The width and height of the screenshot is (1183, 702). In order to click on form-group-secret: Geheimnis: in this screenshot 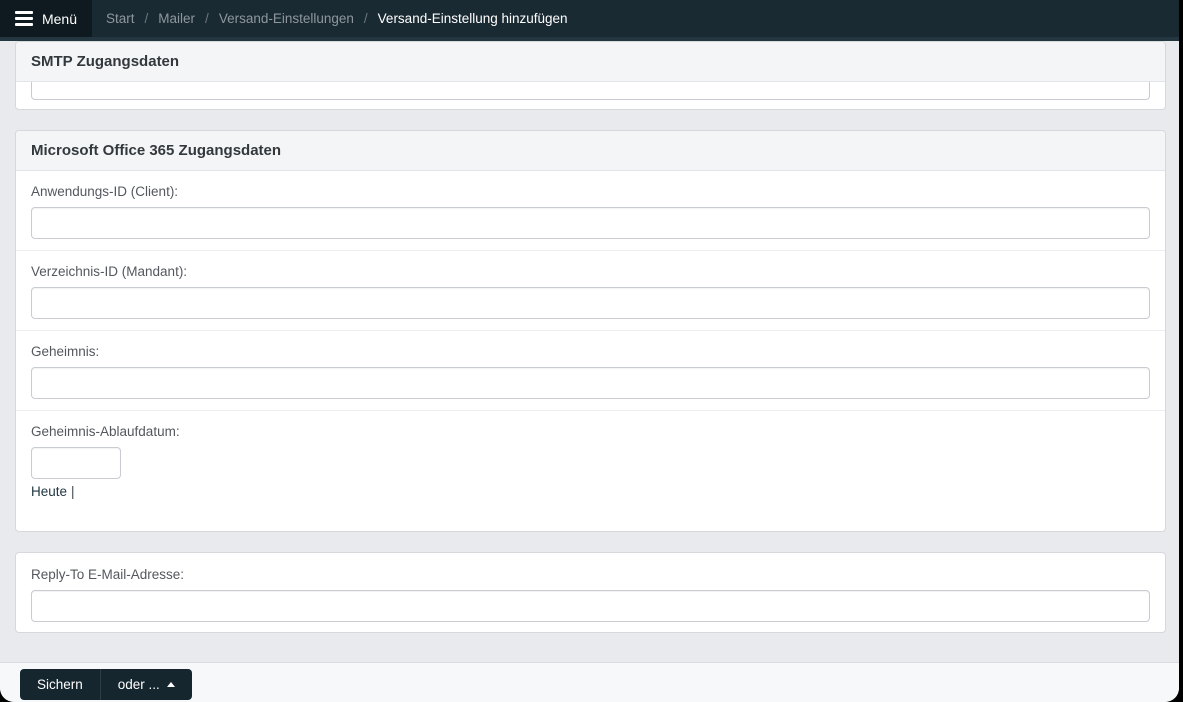, I will do `click(590, 370)`.